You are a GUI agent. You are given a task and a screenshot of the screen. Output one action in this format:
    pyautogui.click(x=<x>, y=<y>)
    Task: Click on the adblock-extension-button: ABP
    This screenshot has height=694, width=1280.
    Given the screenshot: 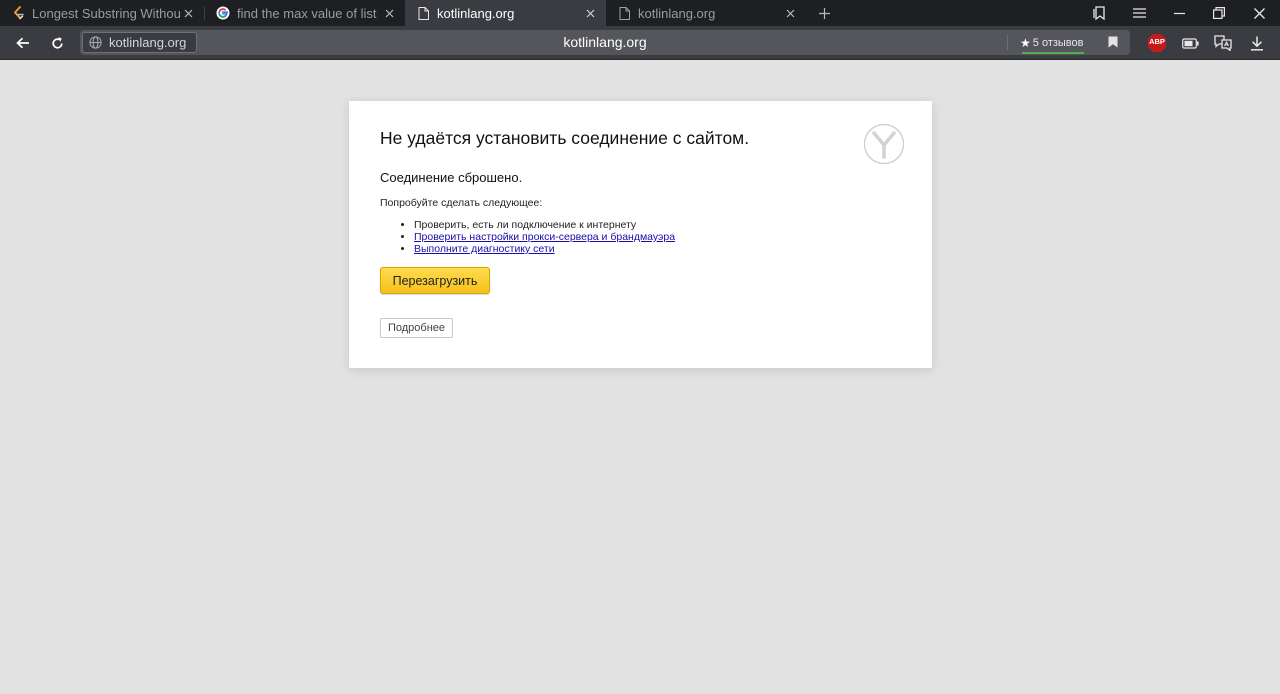 What is the action you would take?
    pyautogui.click(x=1157, y=43)
    